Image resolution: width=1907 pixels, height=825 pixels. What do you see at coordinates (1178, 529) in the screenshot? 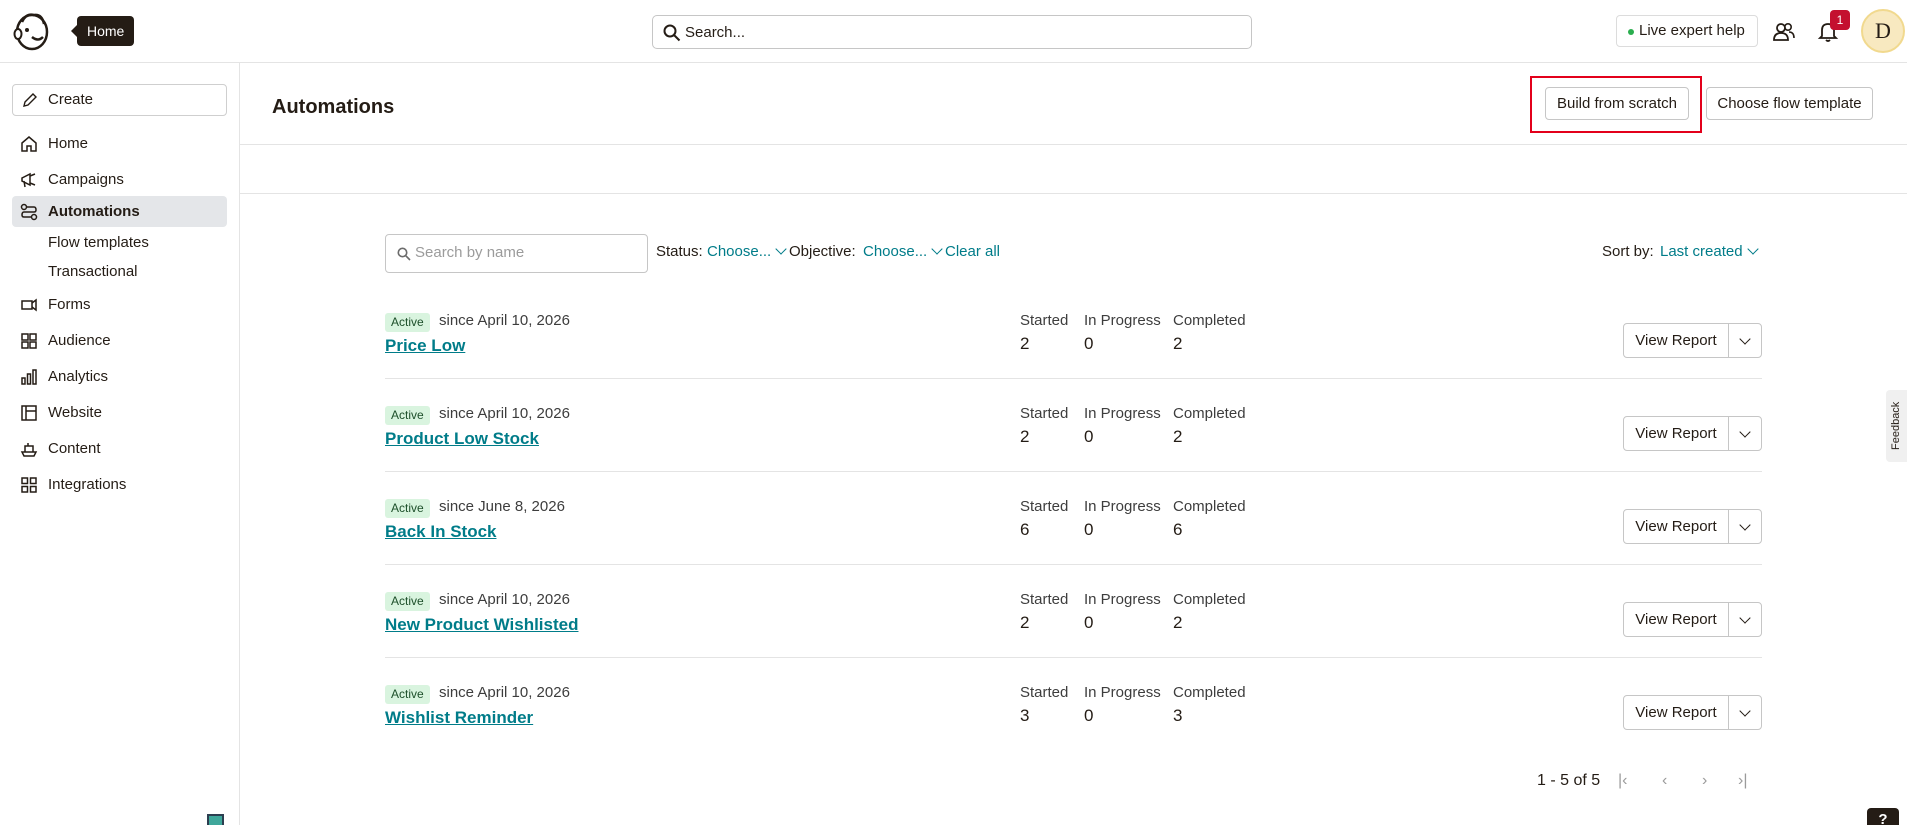
I see `completed-value: 6` at bounding box center [1178, 529].